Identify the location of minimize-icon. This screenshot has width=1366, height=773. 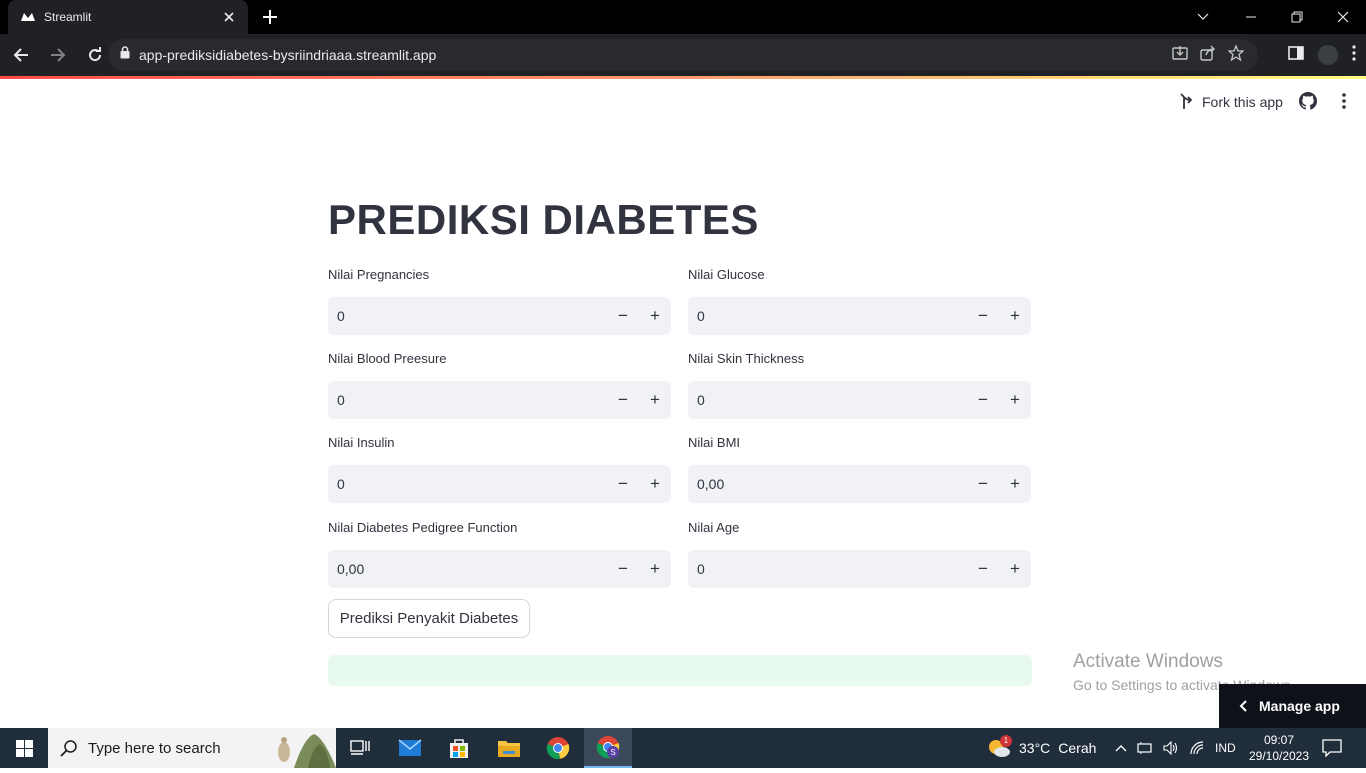
(1251, 17).